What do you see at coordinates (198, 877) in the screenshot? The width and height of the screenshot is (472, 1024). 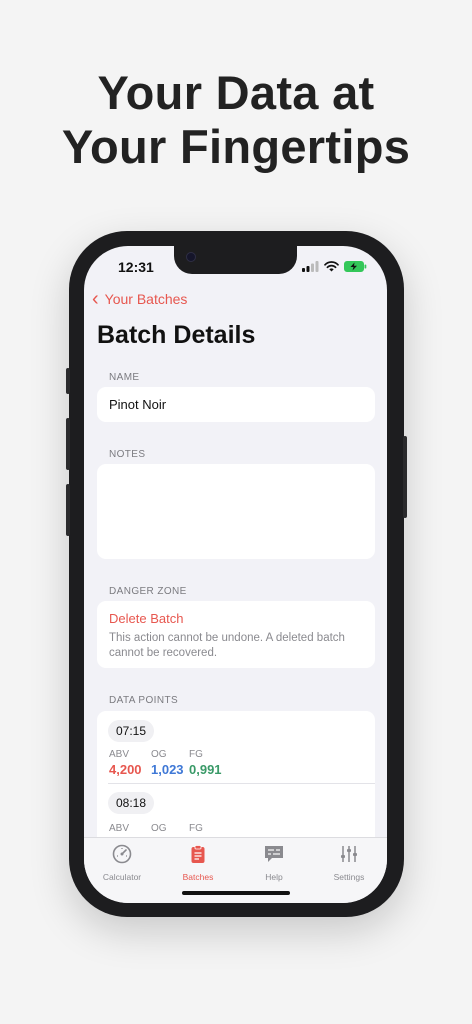 I see `tab-label: Batches` at bounding box center [198, 877].